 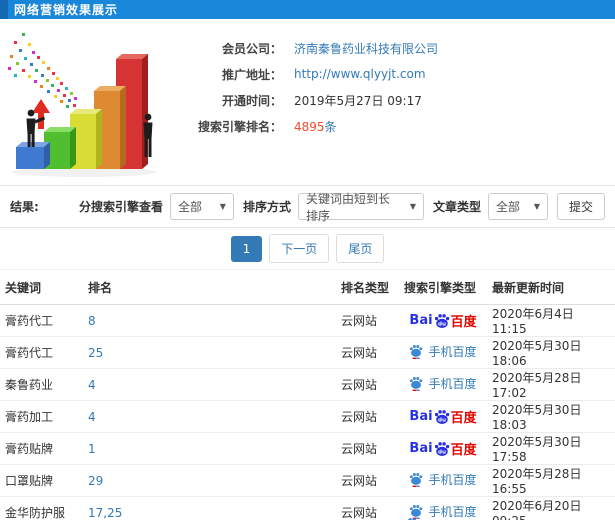 What do you see at coordinates (551, 287) in the screenshot?
I see `col-header-updated: 最新更新时间` at bounding box center [551, 287].